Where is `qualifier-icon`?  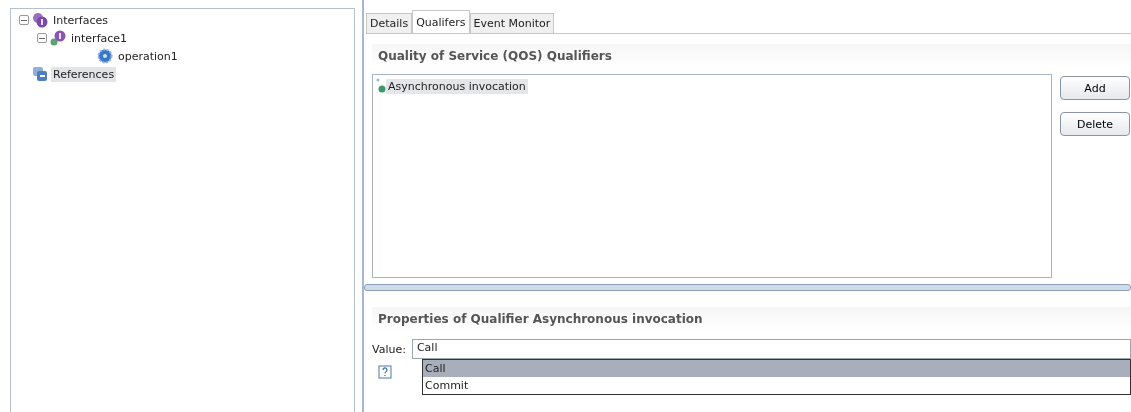 qualifier-icon is located at coordinates (381, 86).